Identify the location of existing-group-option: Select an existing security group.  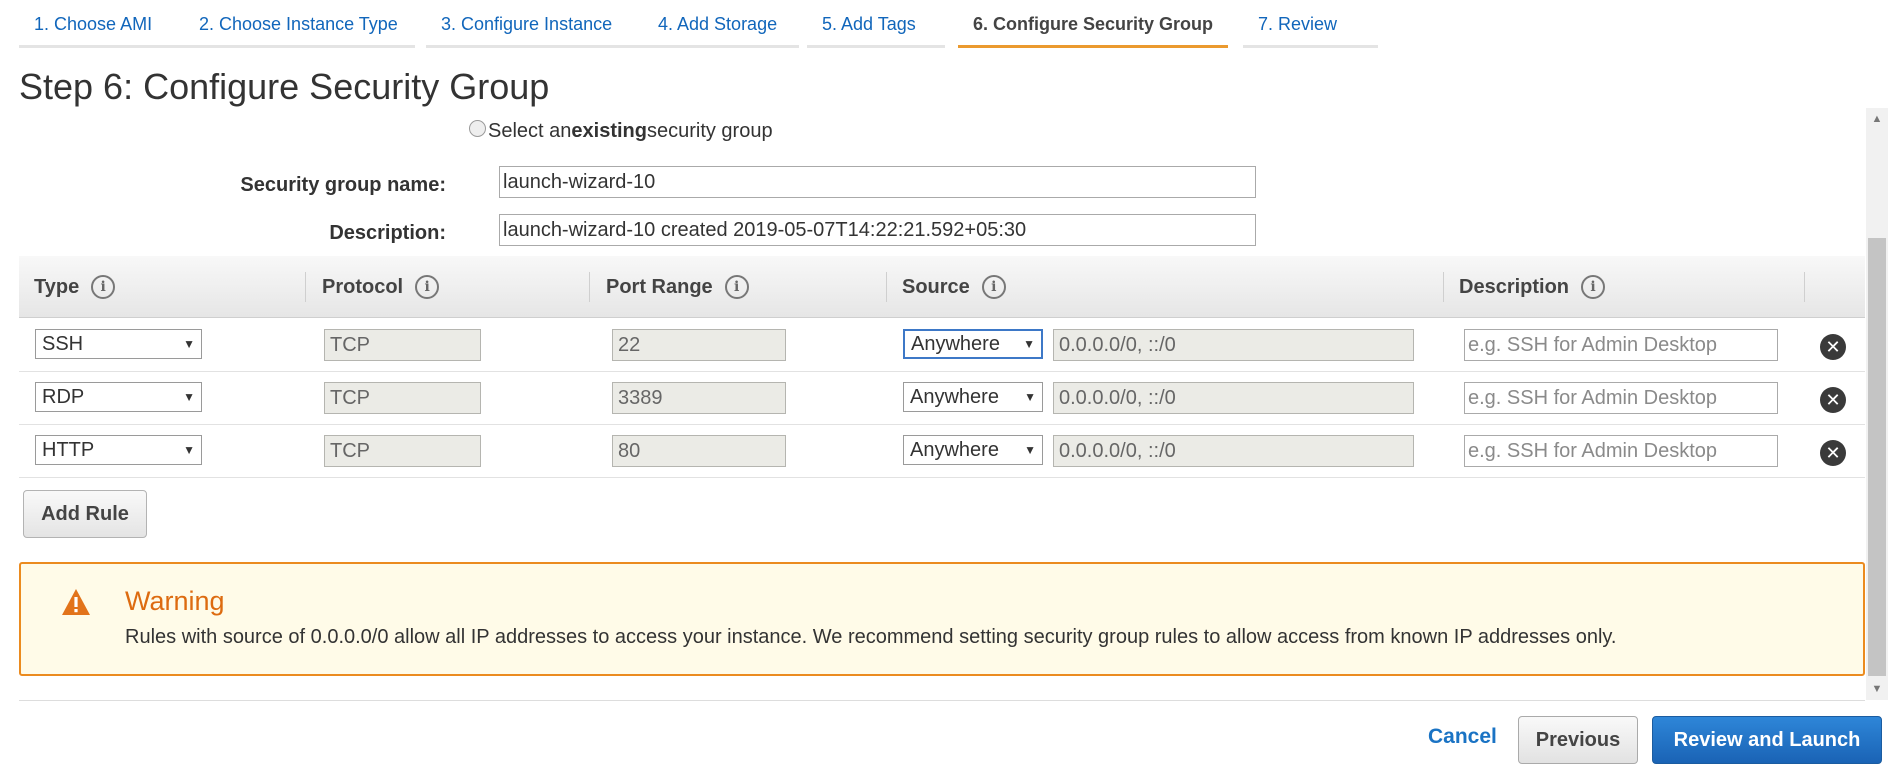
(621, 131).